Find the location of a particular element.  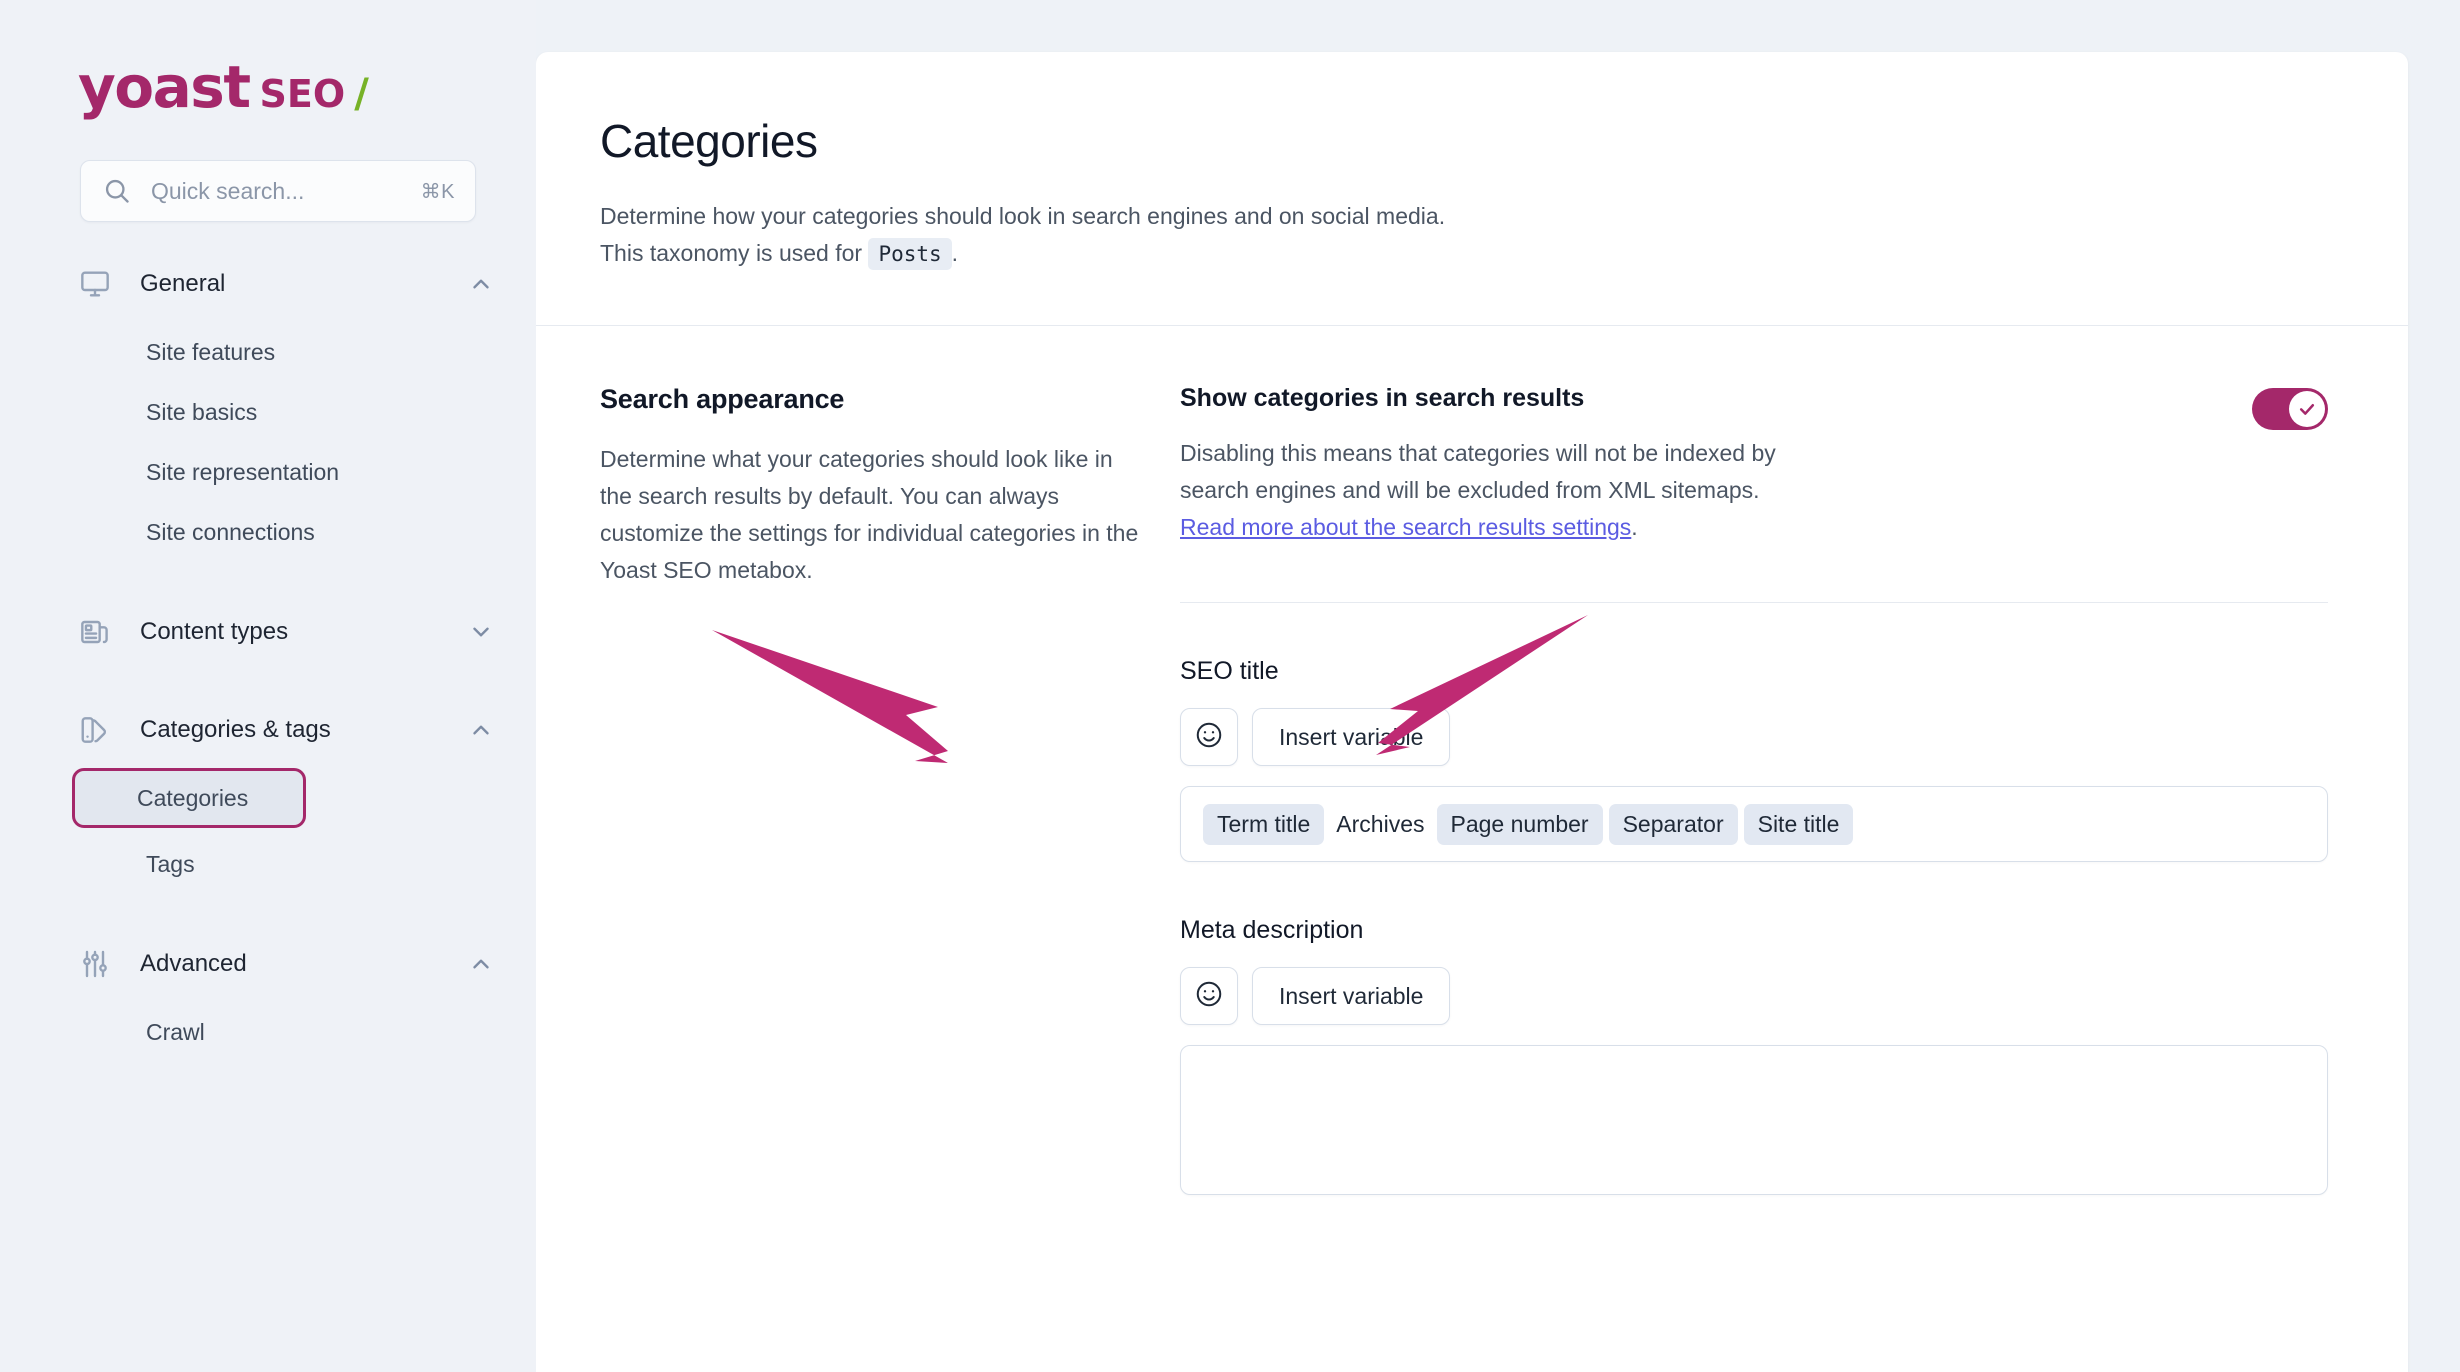

sidebar-item-categories: Categories is located at coordinates (189, 798).